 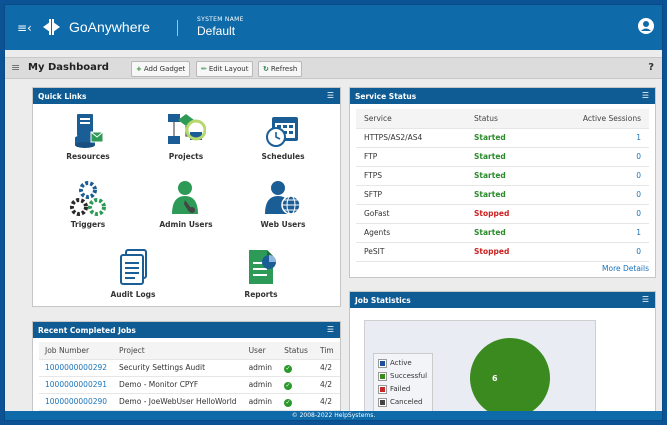 I want to click on help-icon: ?, so click(x=651, y=67).